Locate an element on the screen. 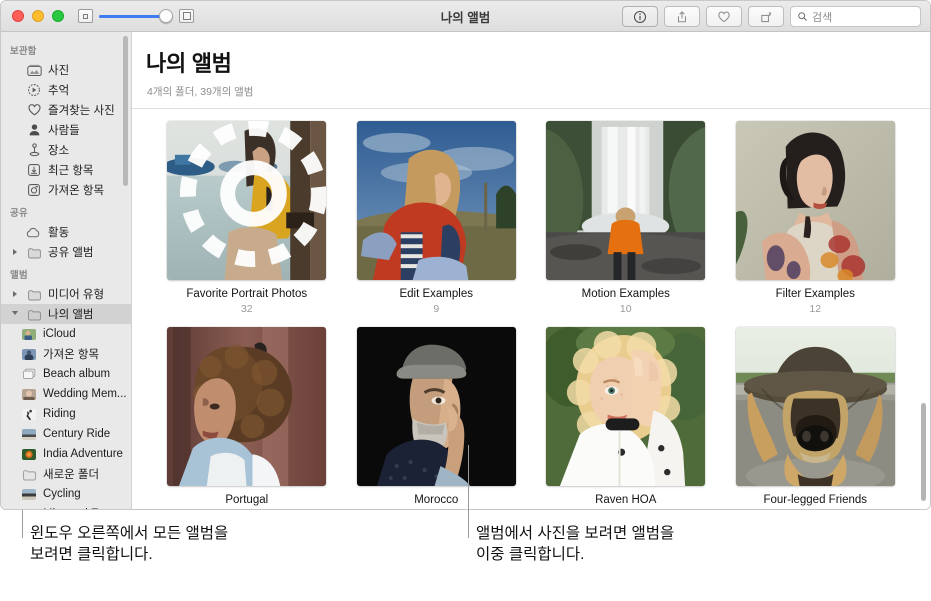  large-thumbnail-icon is located at coordinates (186, 16).